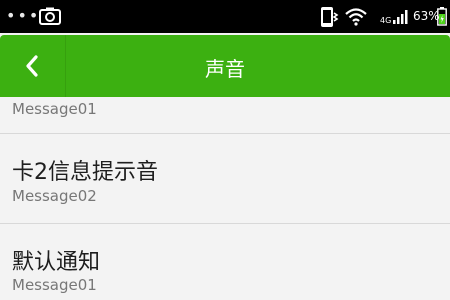 Image resolution: width=450 pixels, height=300 pixels. I want to click on signal-icon, so click(400, 17).